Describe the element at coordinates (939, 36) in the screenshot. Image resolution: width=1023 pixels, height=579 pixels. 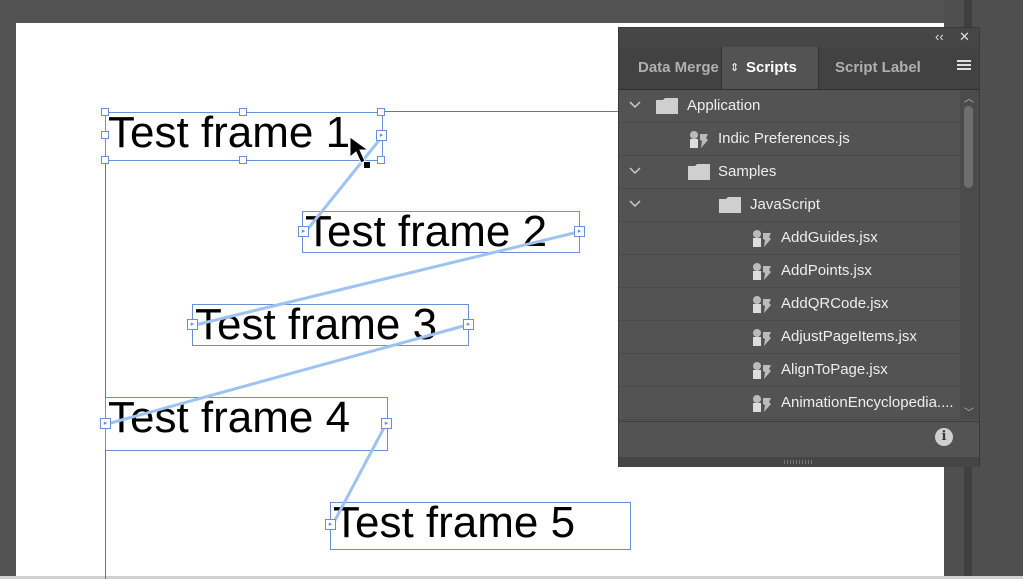
I see `collapse-panel-icon: ‹‹` at that location.